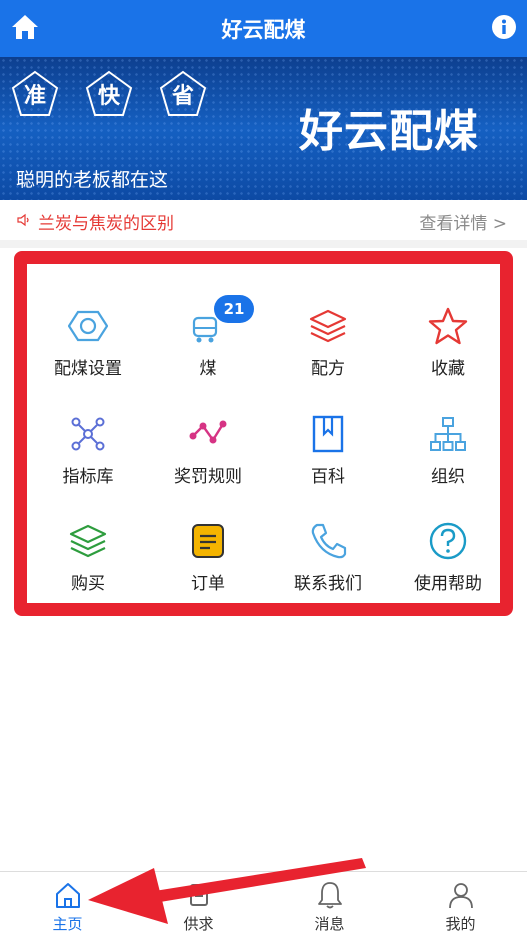  I want to click on menu-item-formula: 配方, so click(328, 356).